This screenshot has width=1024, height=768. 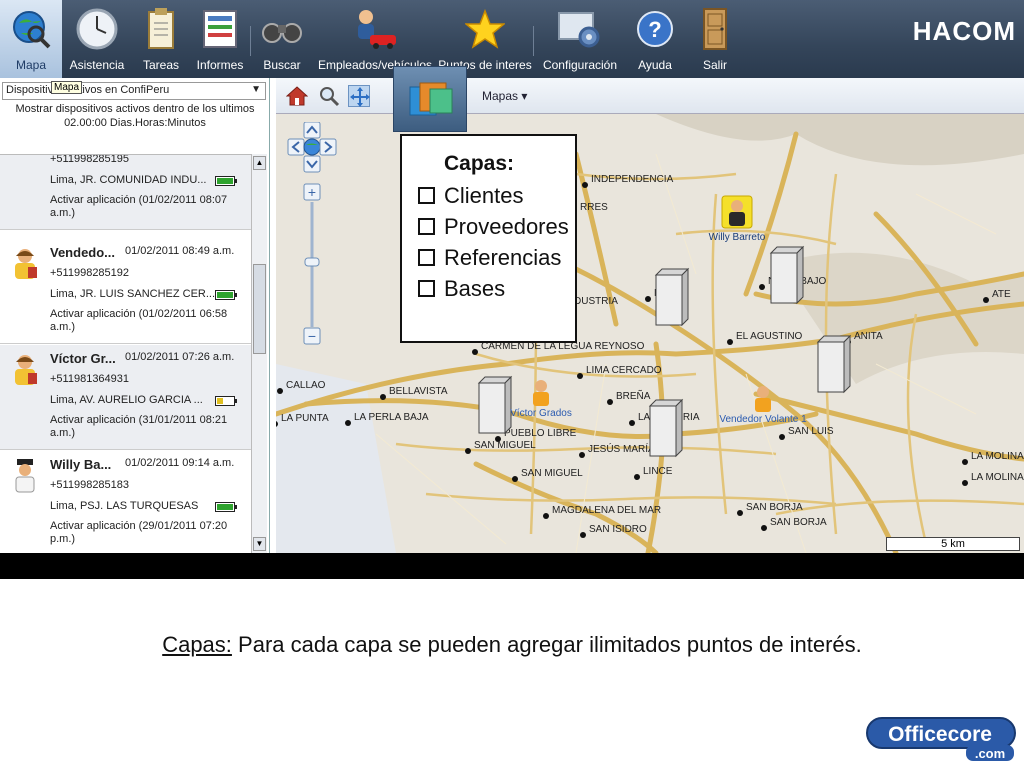 What do you see at coordinates (496, 257) in the screenshot?
I see `capa-referencias: Referencias` at bounding box center [496, 257].